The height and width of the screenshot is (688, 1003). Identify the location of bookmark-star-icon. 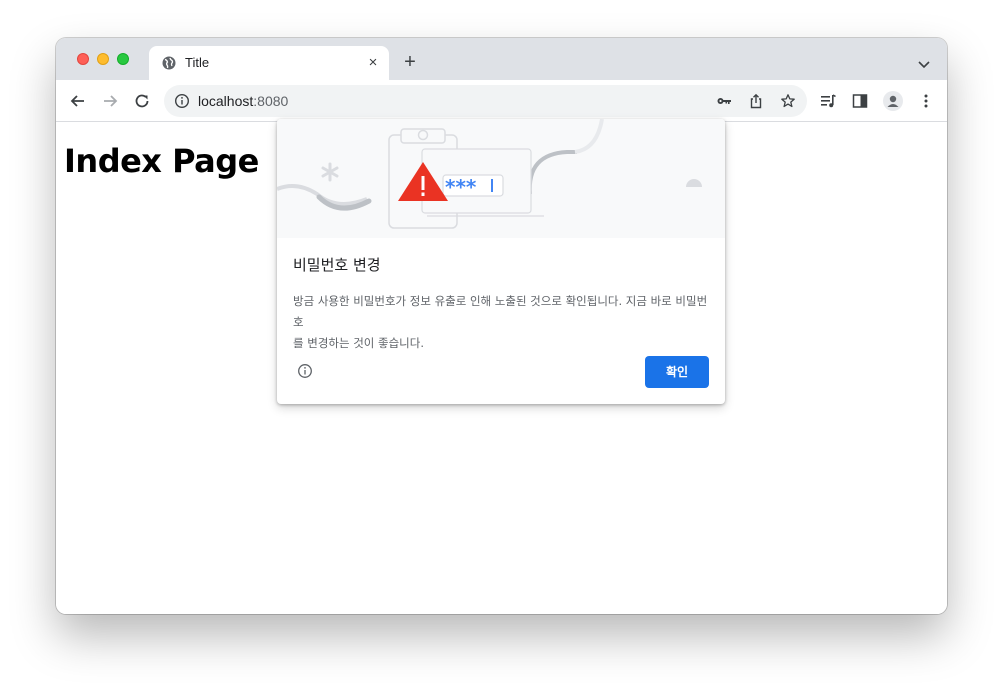
(788, 101).